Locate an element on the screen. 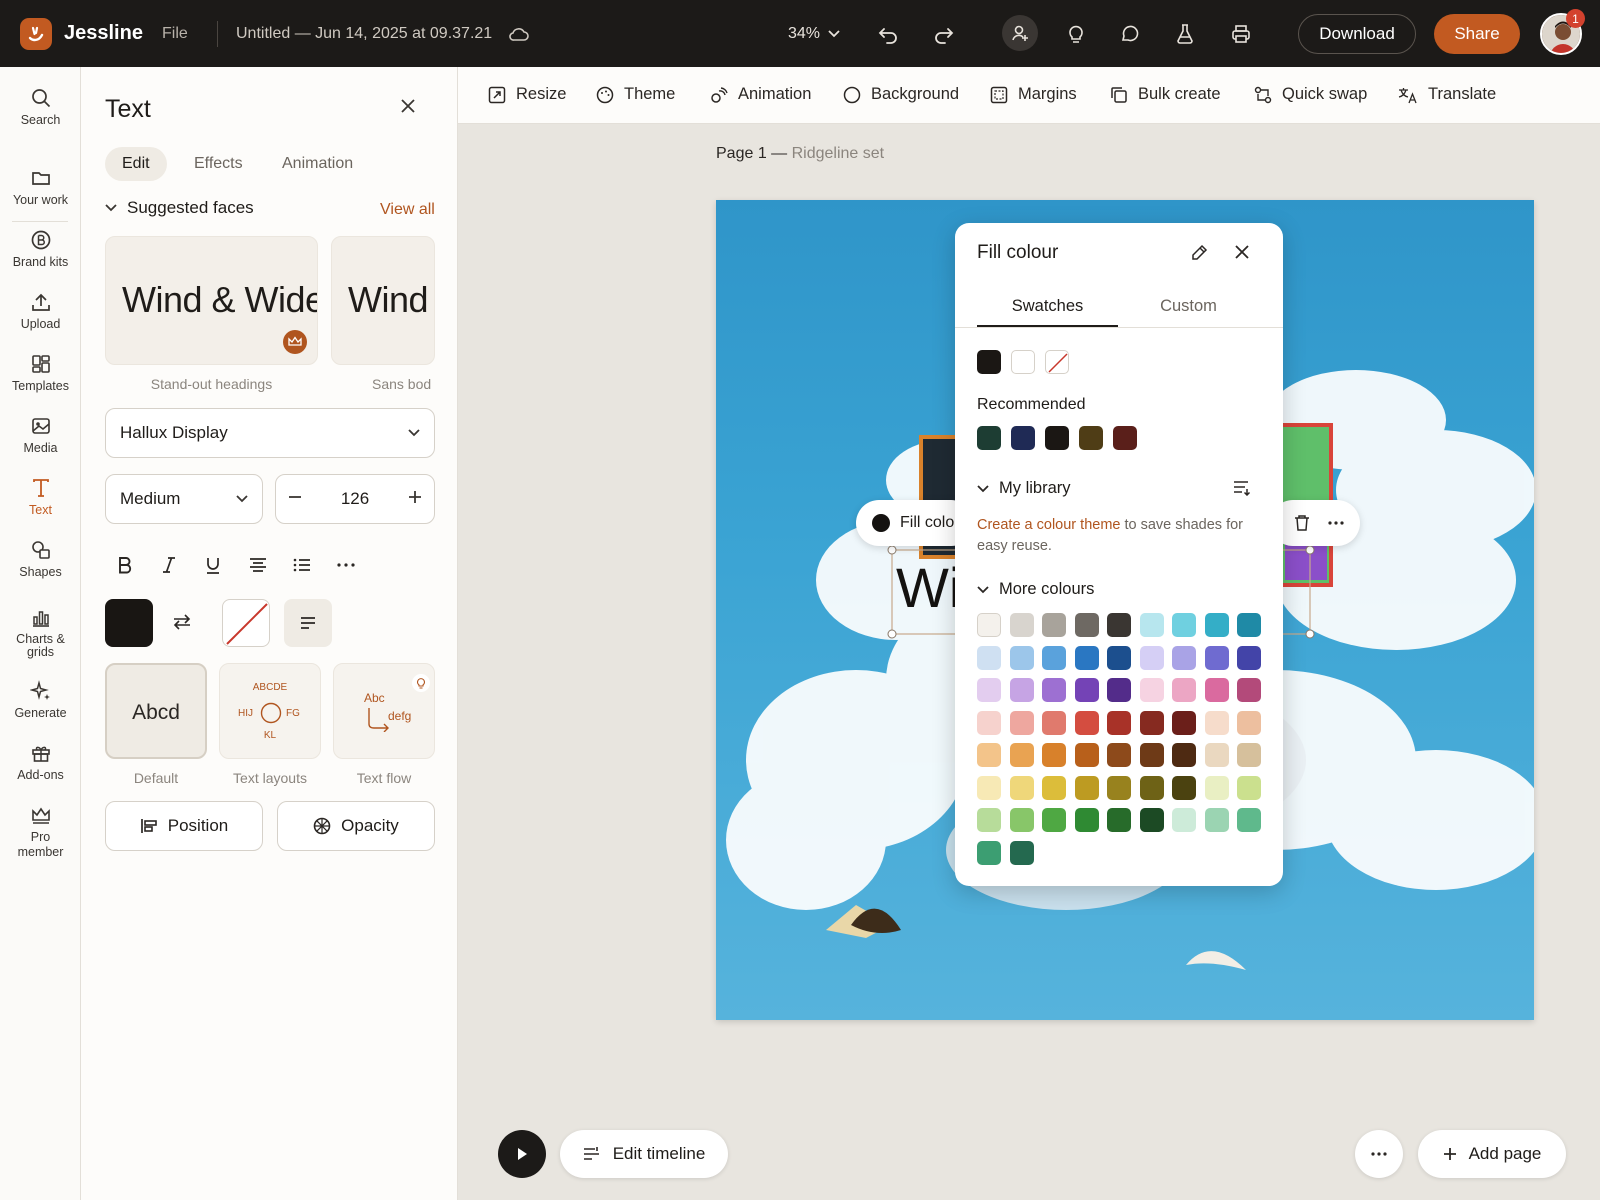  sort-icon is located at coordinates (1242, 488).